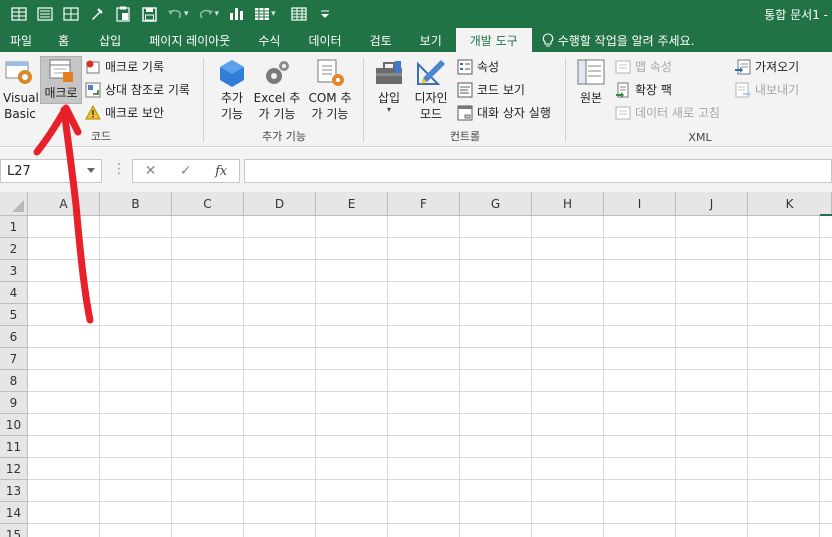 Image resolution: width=832 pixels, height=537 pixels. Describe the element at coordinates (97, 14) in the screenshot. I see `pin-icon` at that location.